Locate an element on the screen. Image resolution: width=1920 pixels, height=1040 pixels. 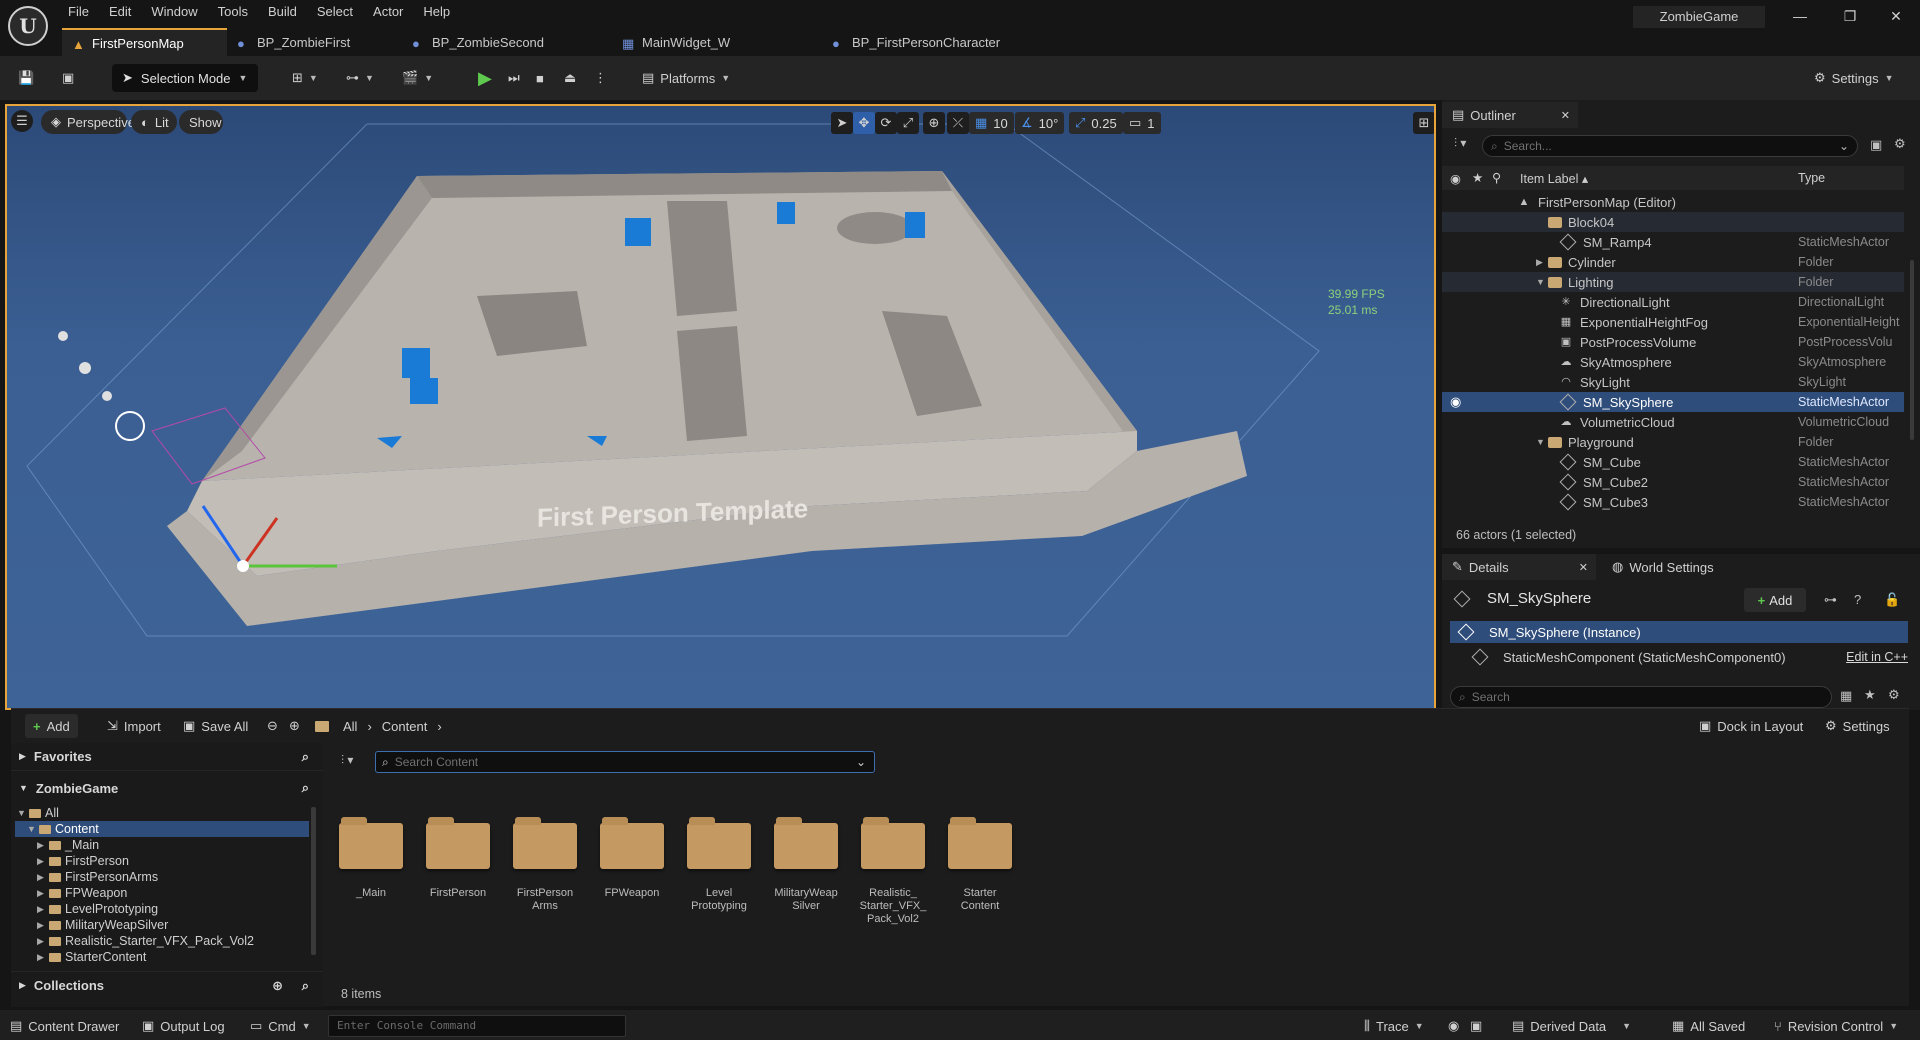
unreal-logo-icon: U is located at coordinates (28, 26).